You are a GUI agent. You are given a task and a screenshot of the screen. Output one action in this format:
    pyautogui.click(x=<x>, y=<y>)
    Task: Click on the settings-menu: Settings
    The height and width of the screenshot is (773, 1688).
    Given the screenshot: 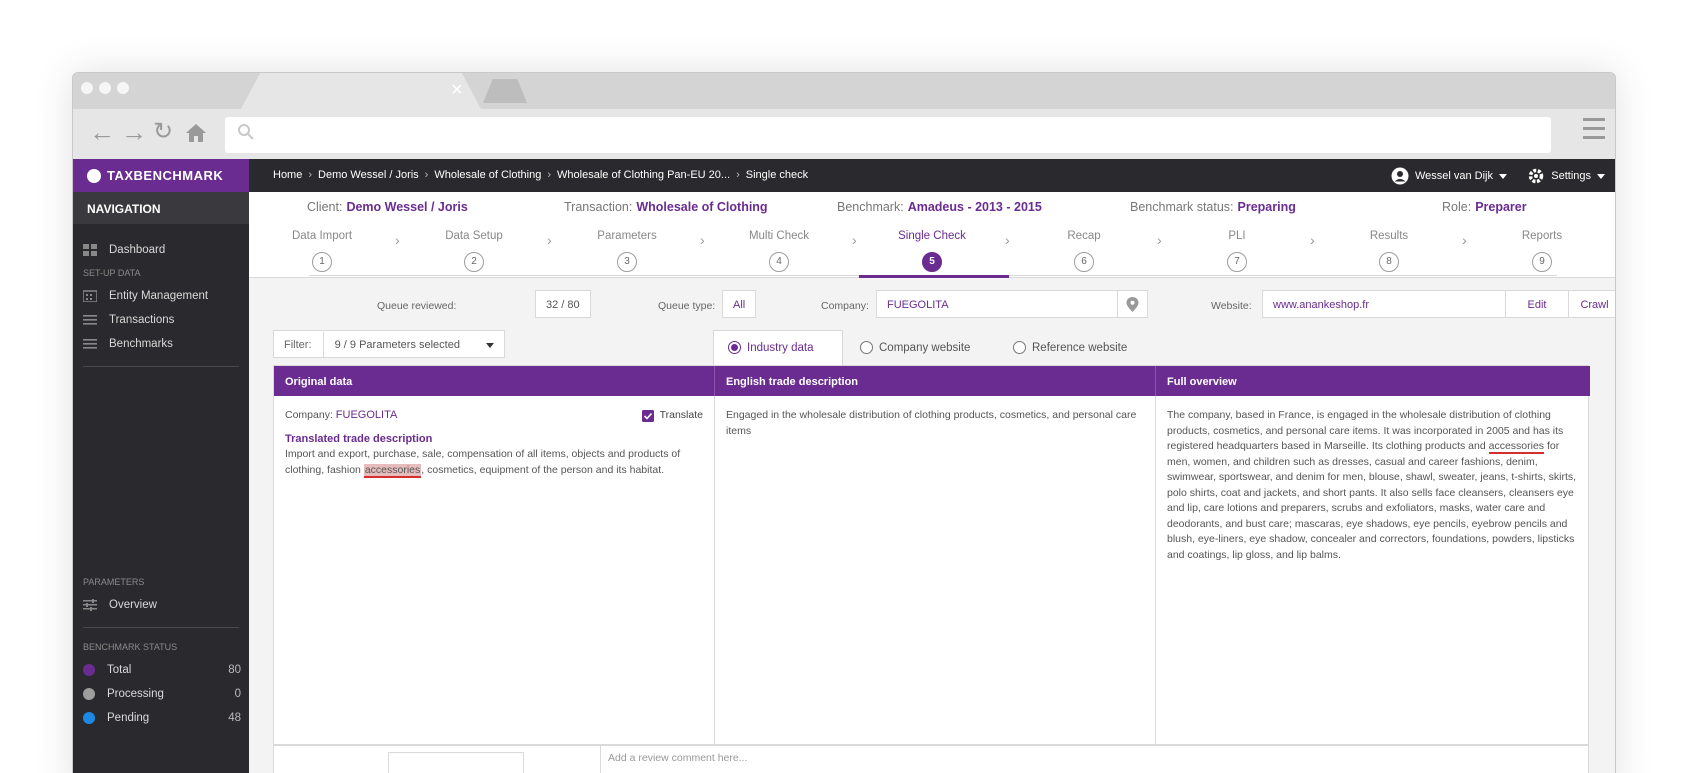 What is the action you would take?
    pyautogui.click(x=1566, y=176)
    